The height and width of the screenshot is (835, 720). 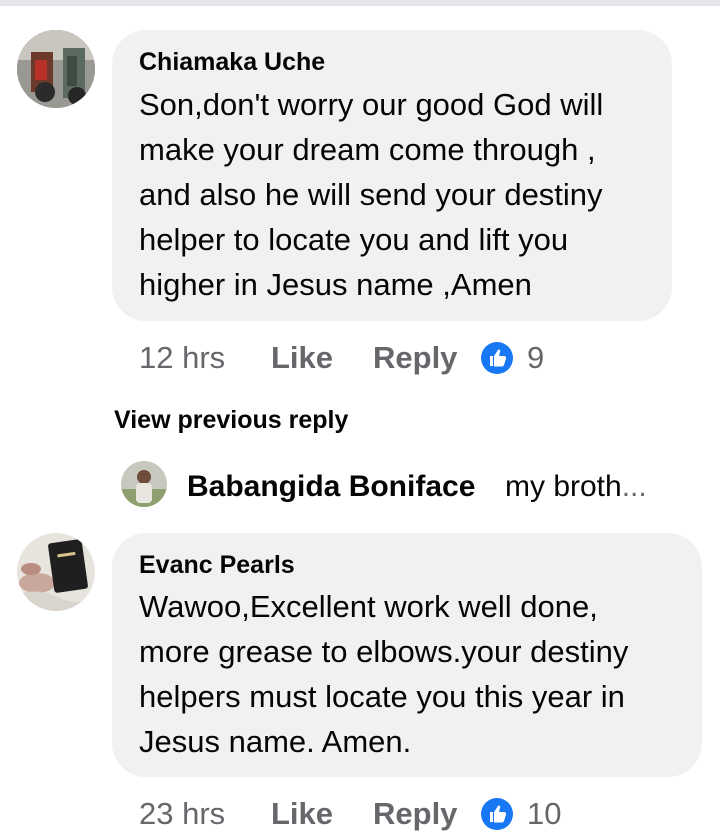 What do you see at coordinates (144, 484) in the screenshot?
I see `babangida-avatar` at bounding box center [144, 484].